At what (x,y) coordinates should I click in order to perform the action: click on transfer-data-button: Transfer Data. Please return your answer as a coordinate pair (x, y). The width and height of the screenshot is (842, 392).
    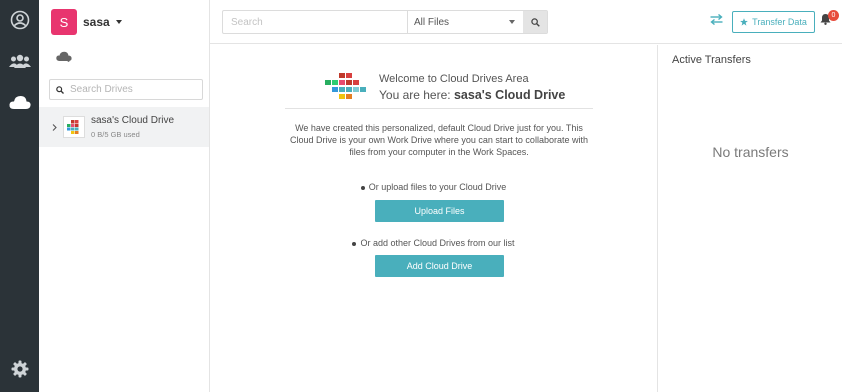
    Looking at the image, I should click on (773, 22).